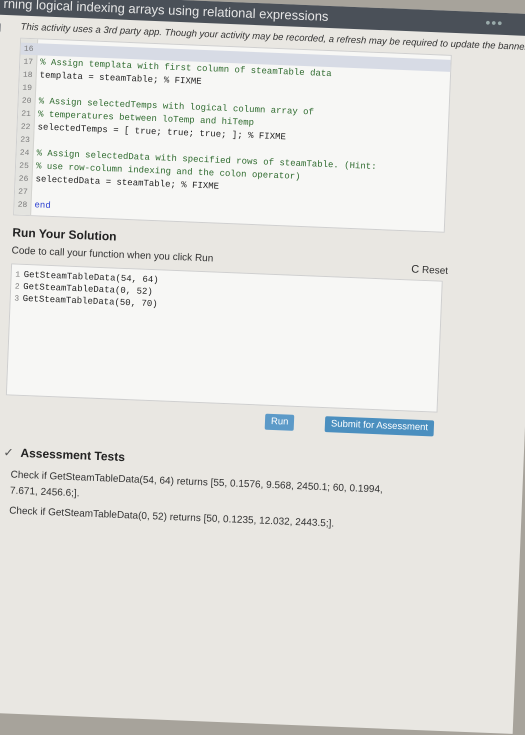 The width and height of the screenshot is (525, 735). I want to click on line-number: 25, so click(24, 166).